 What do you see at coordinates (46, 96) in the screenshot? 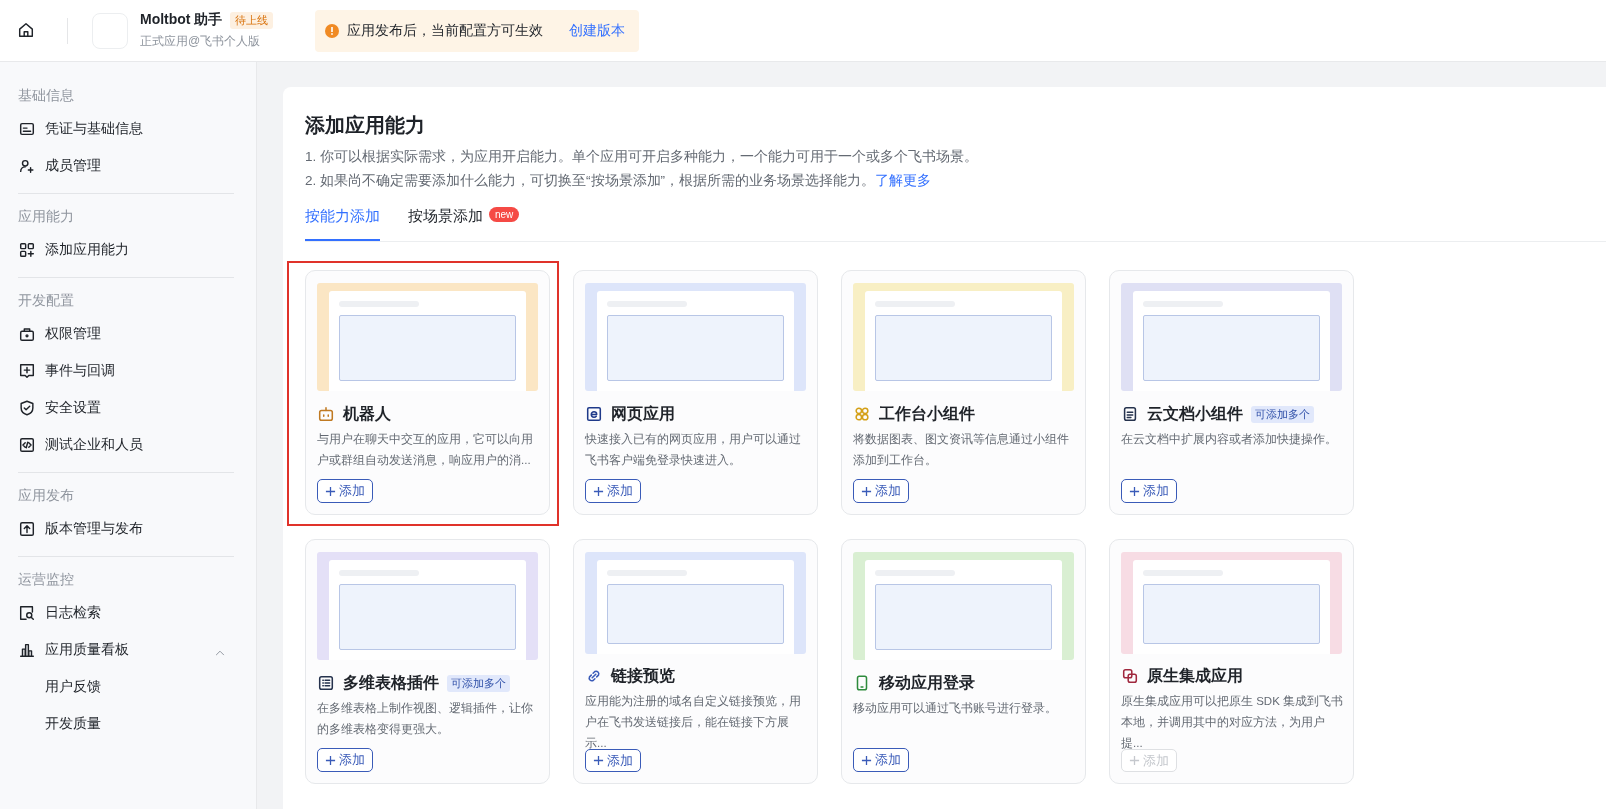
I see `section-label: 基础信息` at bounding box center [46, 96].